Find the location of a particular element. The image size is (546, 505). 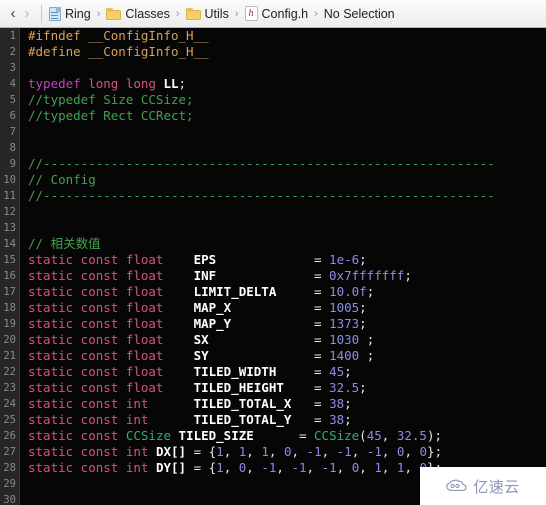

line-number: 23 is located at coordinates (9, 388).